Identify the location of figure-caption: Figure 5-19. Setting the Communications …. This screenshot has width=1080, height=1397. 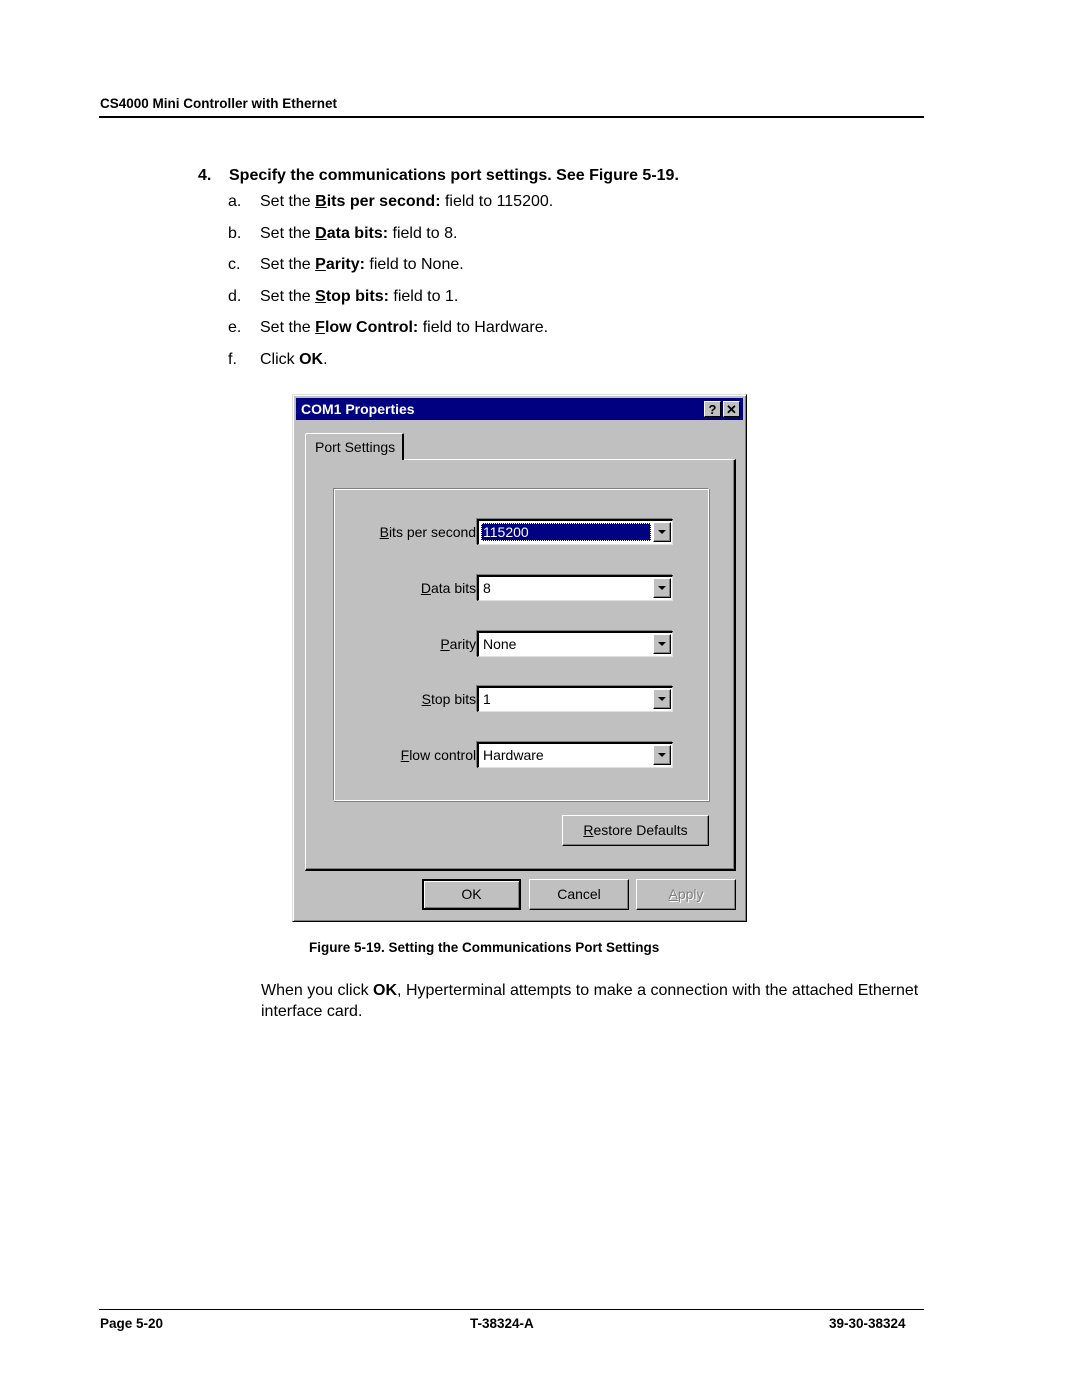
(484, 947).